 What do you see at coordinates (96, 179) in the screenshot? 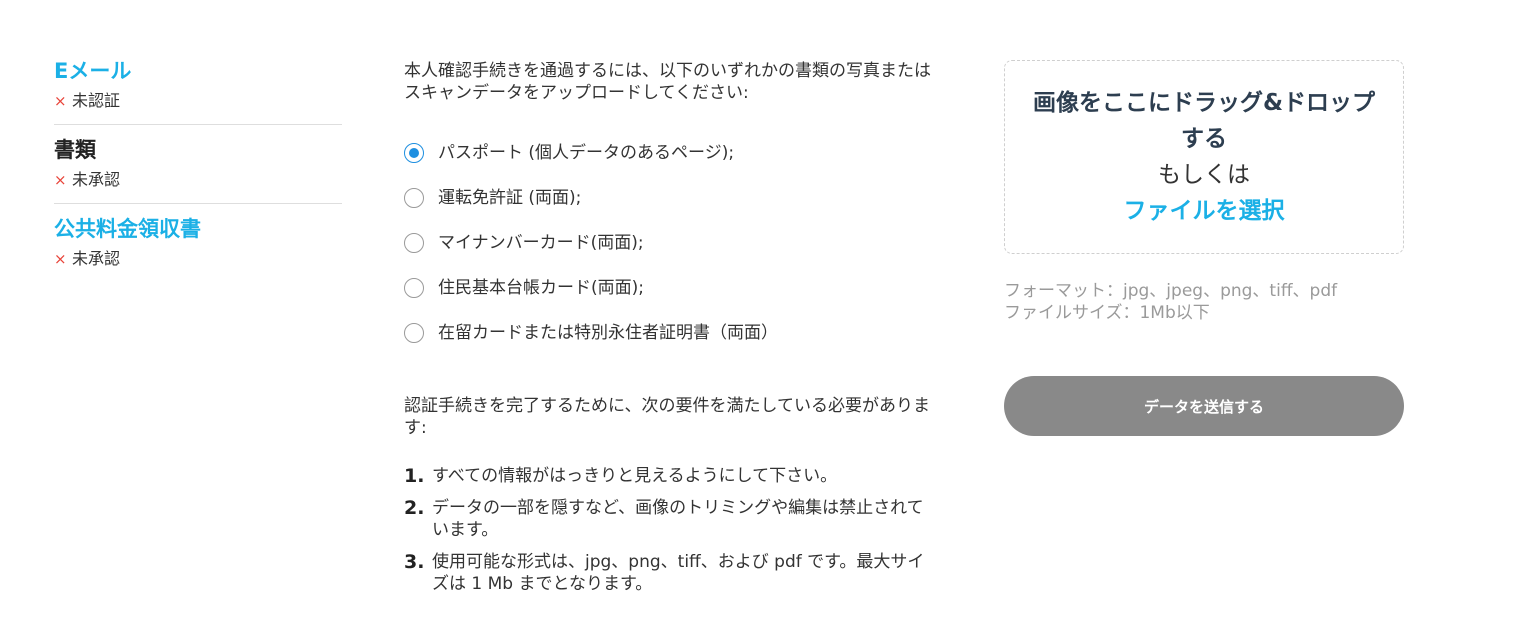
I see `status-documents-state: 未承認` at bounding box center [96, 179].